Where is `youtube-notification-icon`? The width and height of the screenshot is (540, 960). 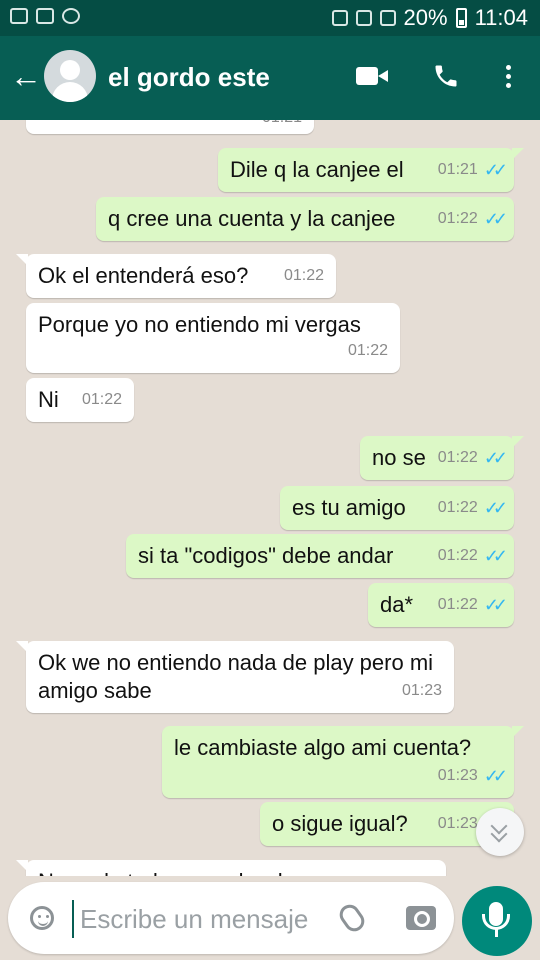 youtube-notification-icon is located at coordinates (45, 16).